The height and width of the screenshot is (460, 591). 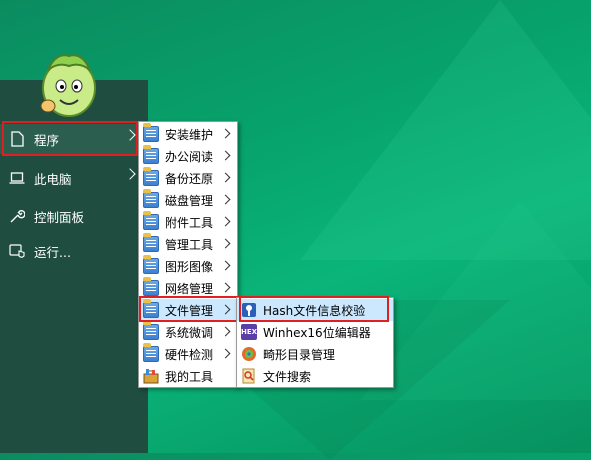 I want to click on sidebar-item-this-pc: 此电脑, so click(x=74, y=178).